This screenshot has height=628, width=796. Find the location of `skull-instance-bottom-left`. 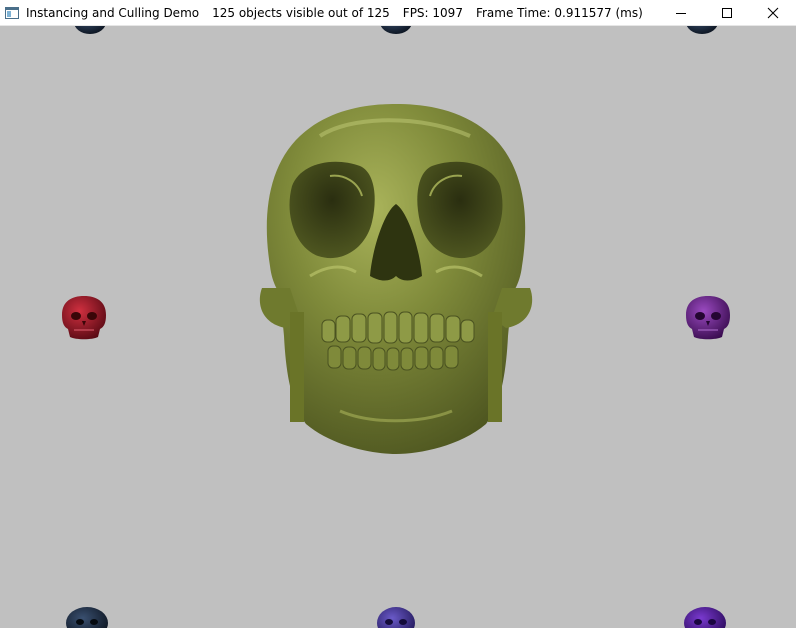

skull-instance-bottom-left is located at coordinates (87, 617).